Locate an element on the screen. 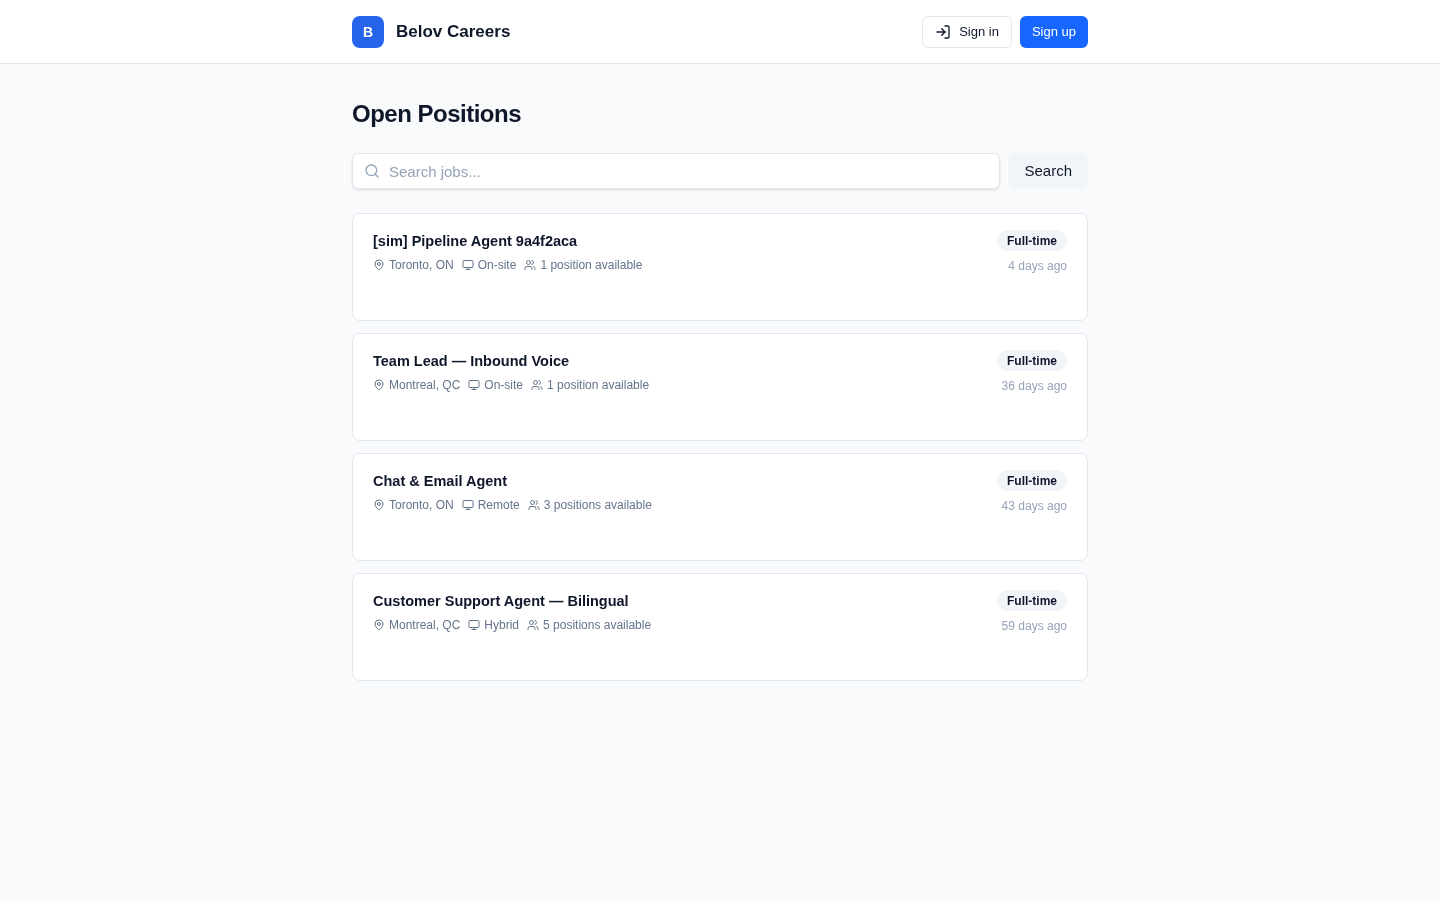 Image resolution: width=1440 pixels, height=900 pixels. work-mode: Remote is located at coordinates (498, 505).